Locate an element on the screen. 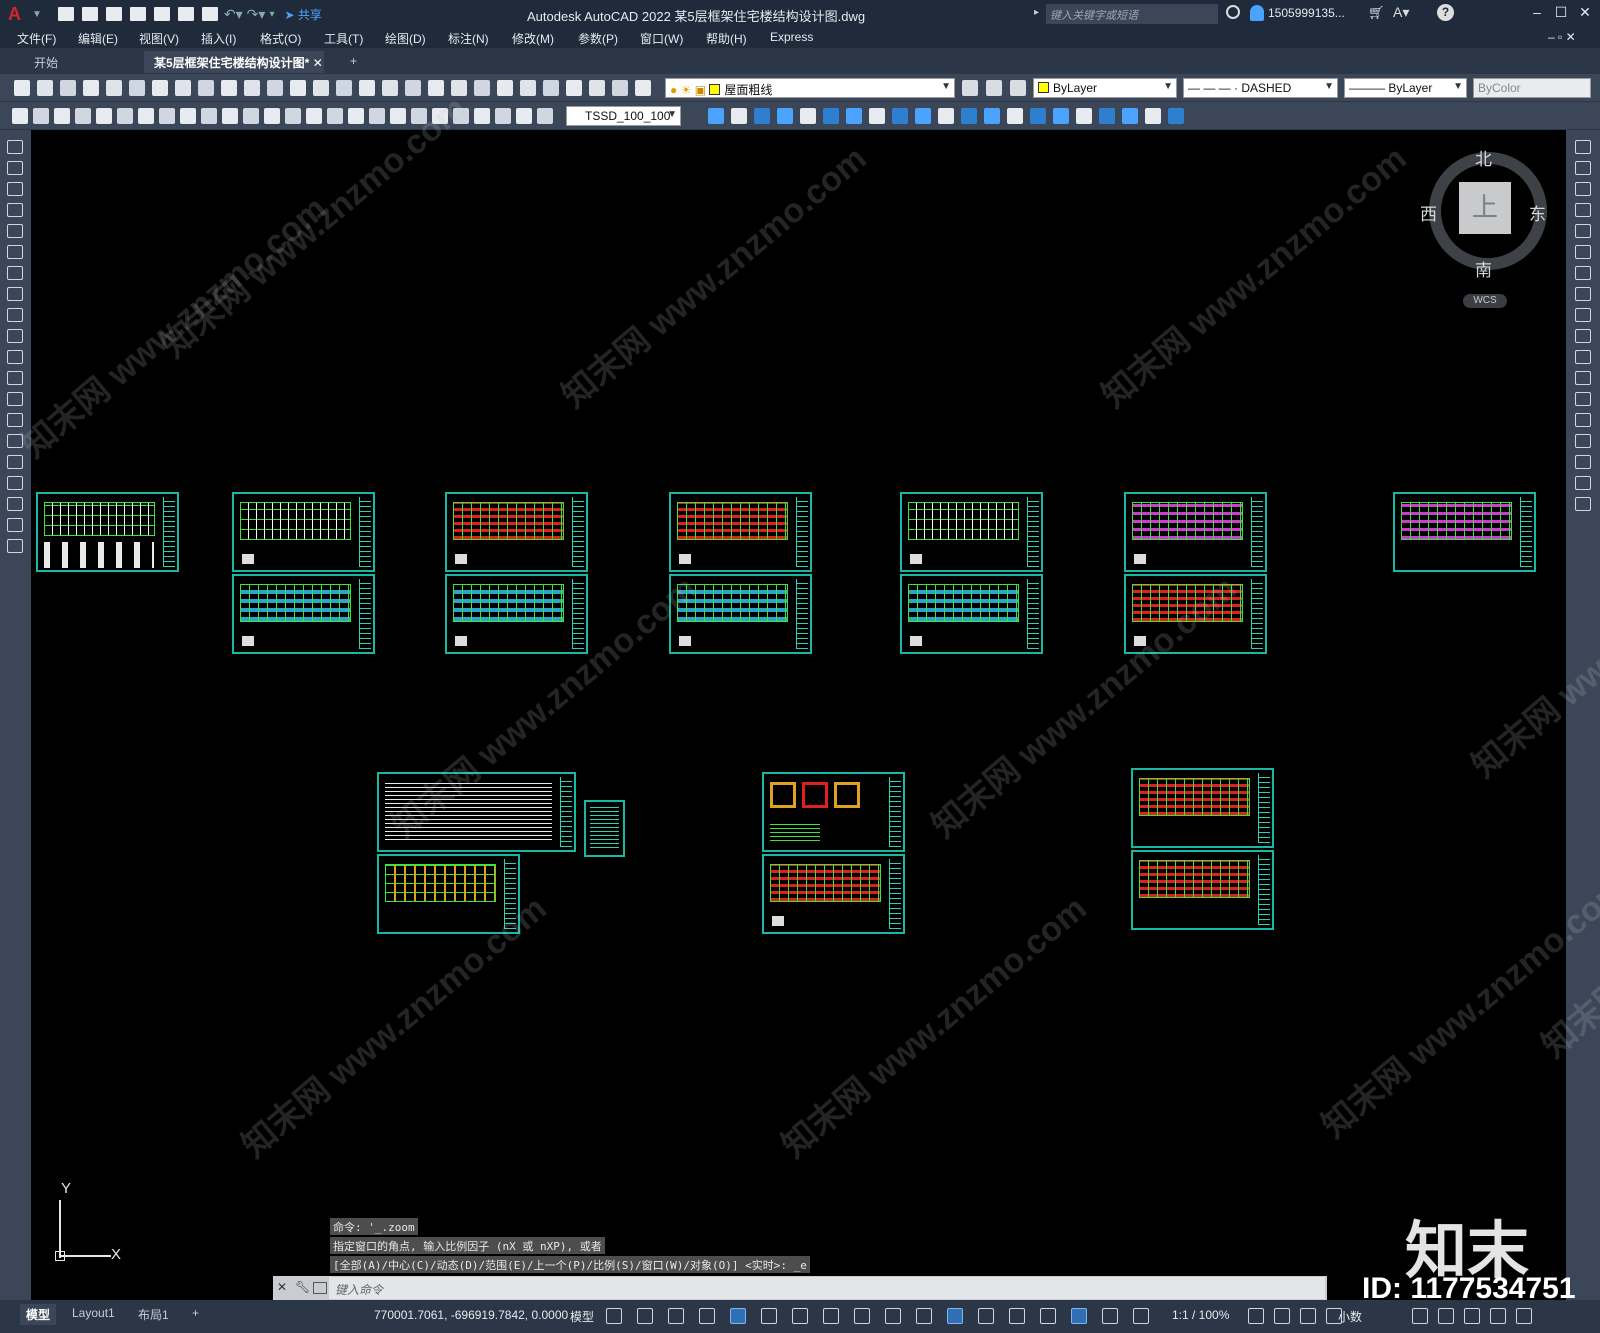 This screenshot has width=1600, height=1333. tssd-detail-icon is located at coordinates (1038, 116).